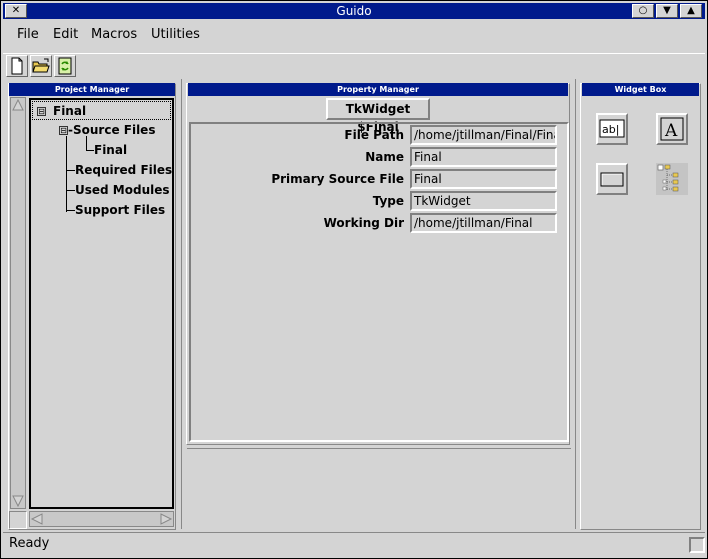 This screenshot has width=708, height=559. I want to click on window-title: Guido, so click(354, 11).